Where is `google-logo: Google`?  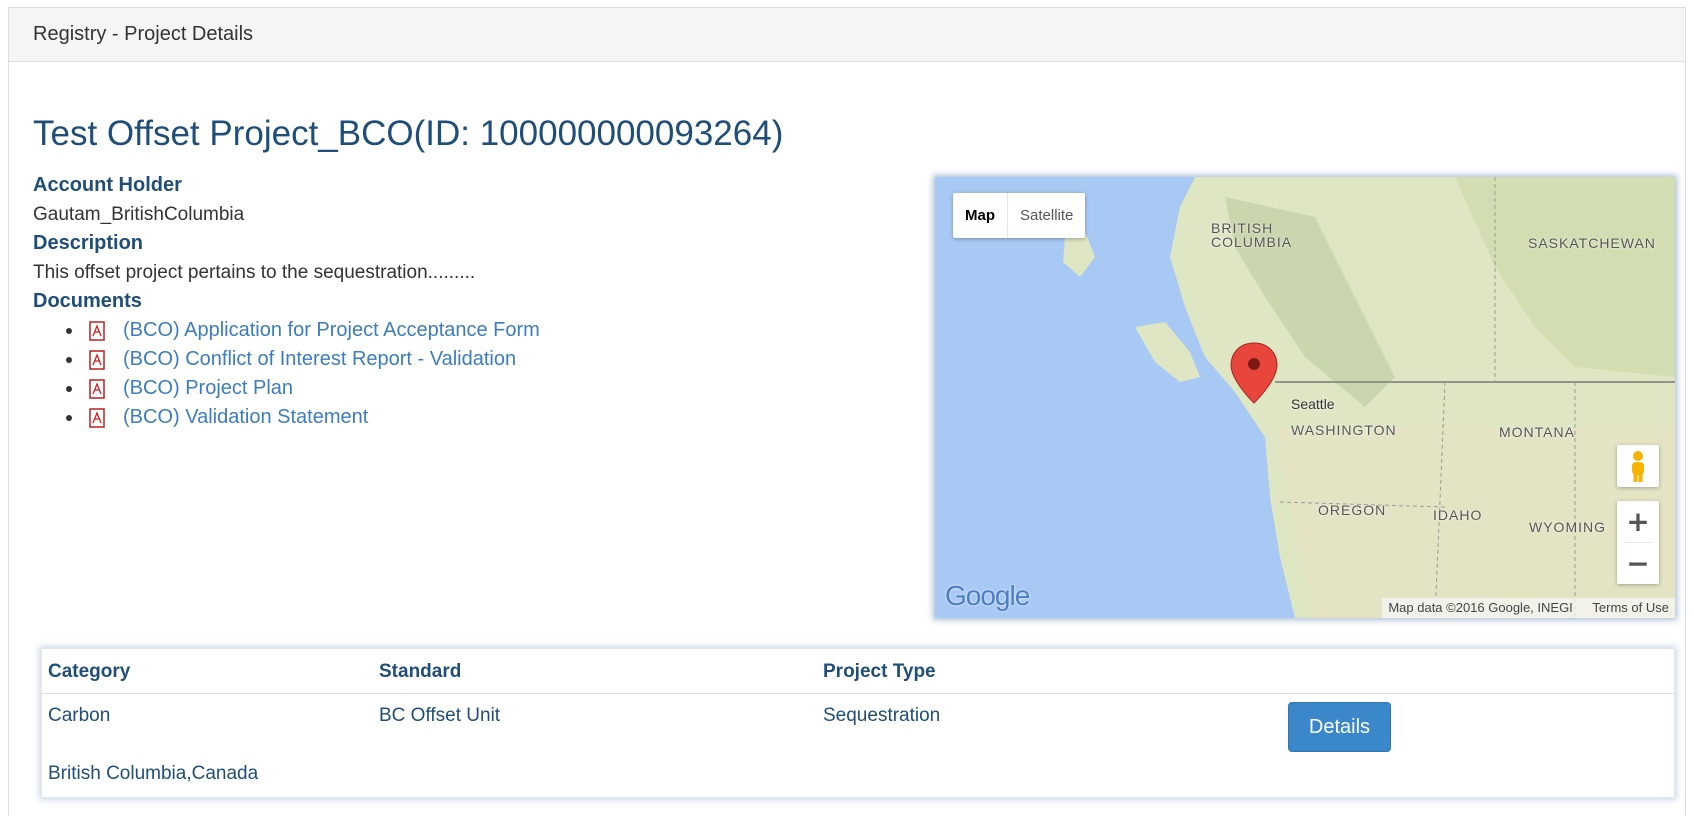
google-logo: Google is located at coordinates (987, 595).